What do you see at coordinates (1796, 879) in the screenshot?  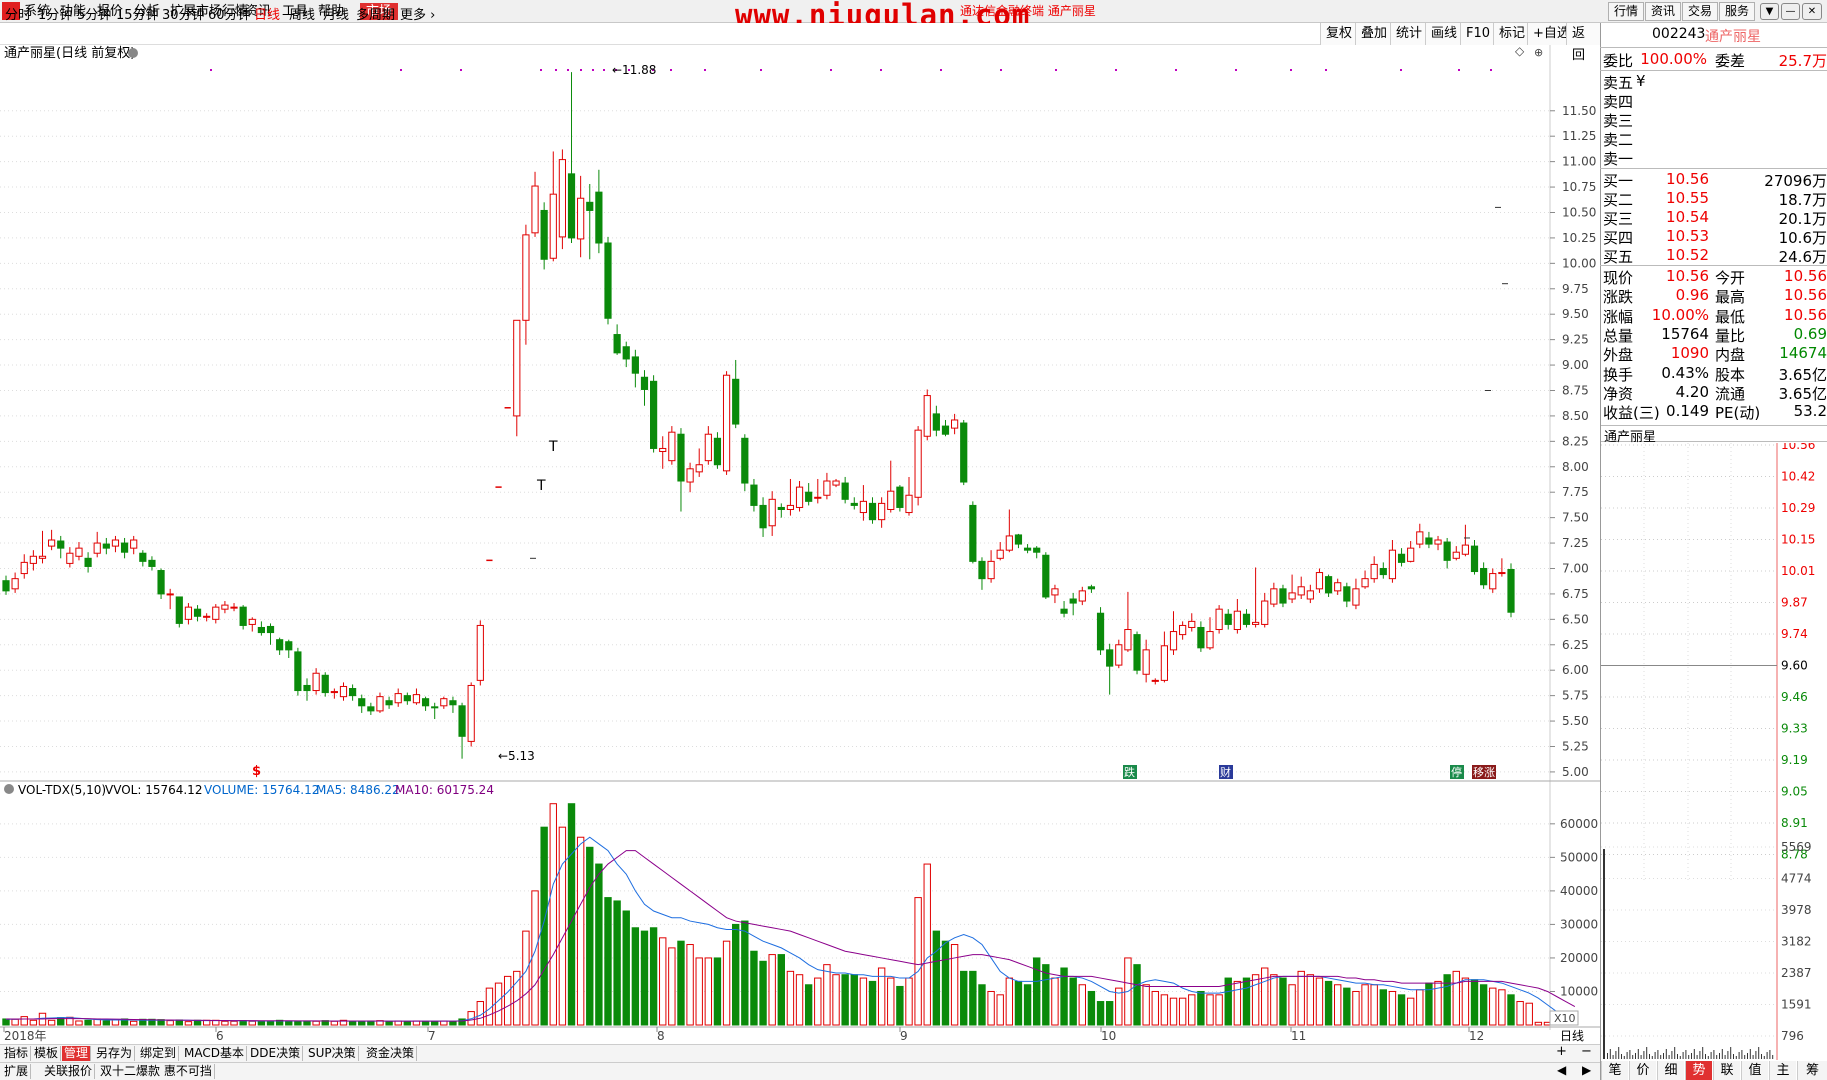 I see `mini-volume-label: 4774` at bounding box center [1796, 879].